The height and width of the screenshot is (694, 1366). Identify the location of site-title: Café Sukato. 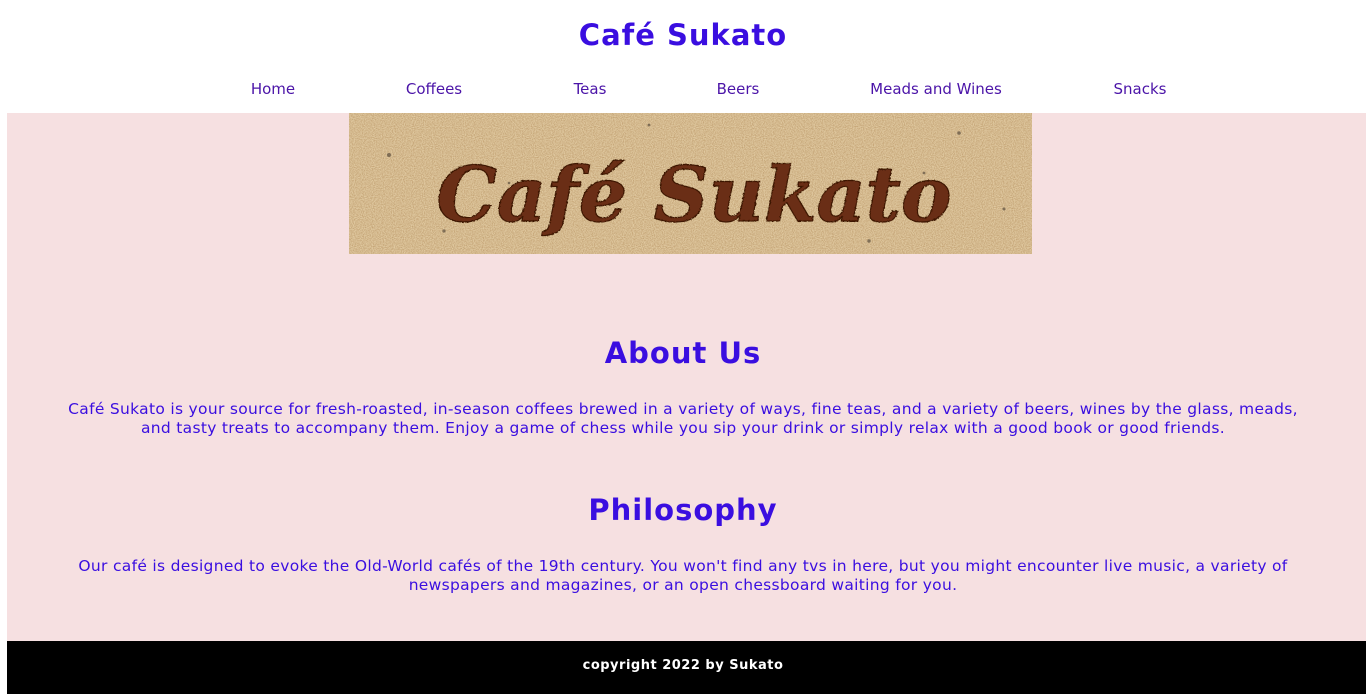
(683, 35).